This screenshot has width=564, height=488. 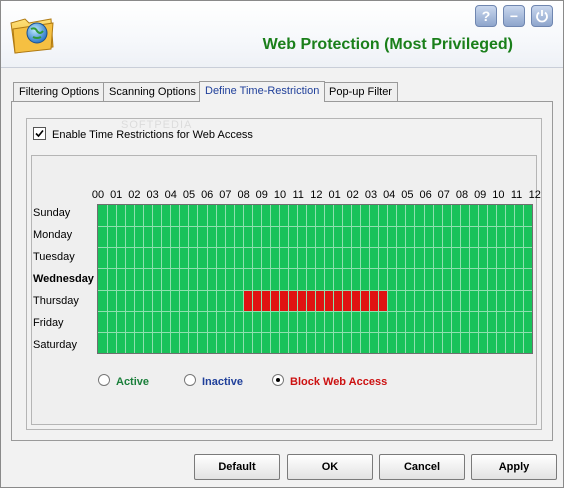 I want to click on mode-inactive-radio, so click(x=190, y=380).